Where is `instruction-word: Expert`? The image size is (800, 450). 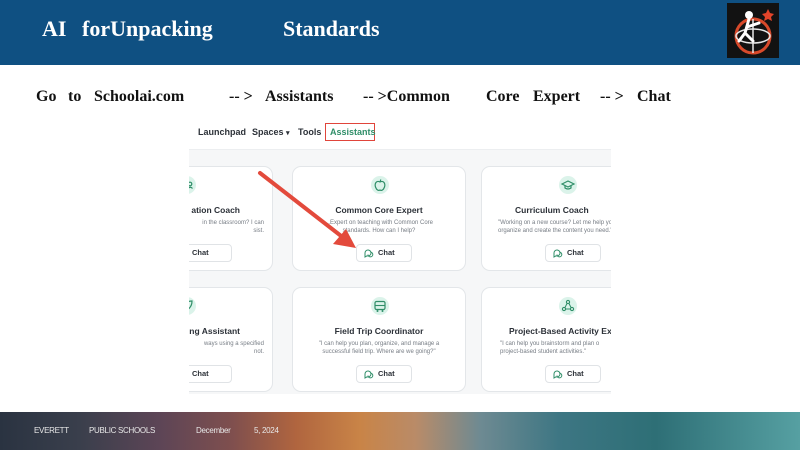
instruction-word: Expert is located at coordinates (557, 96).